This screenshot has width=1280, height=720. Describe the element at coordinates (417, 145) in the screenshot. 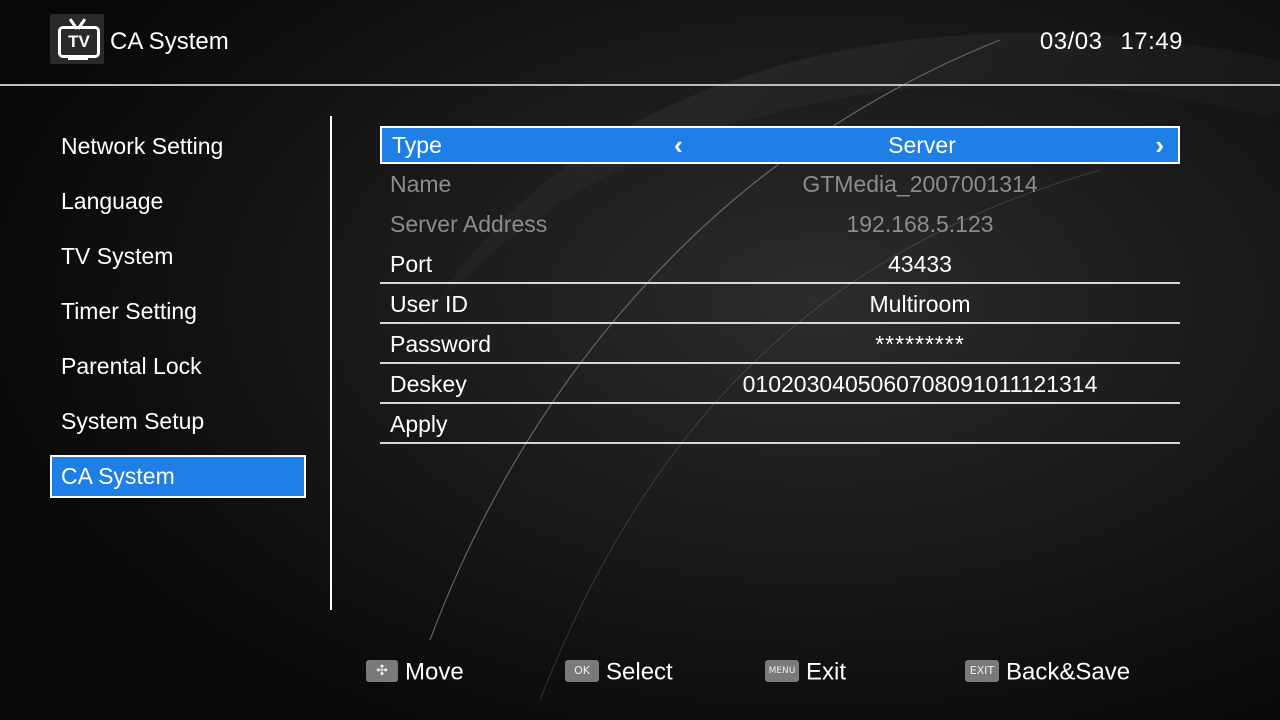

I see `type-label: Type` at that location.